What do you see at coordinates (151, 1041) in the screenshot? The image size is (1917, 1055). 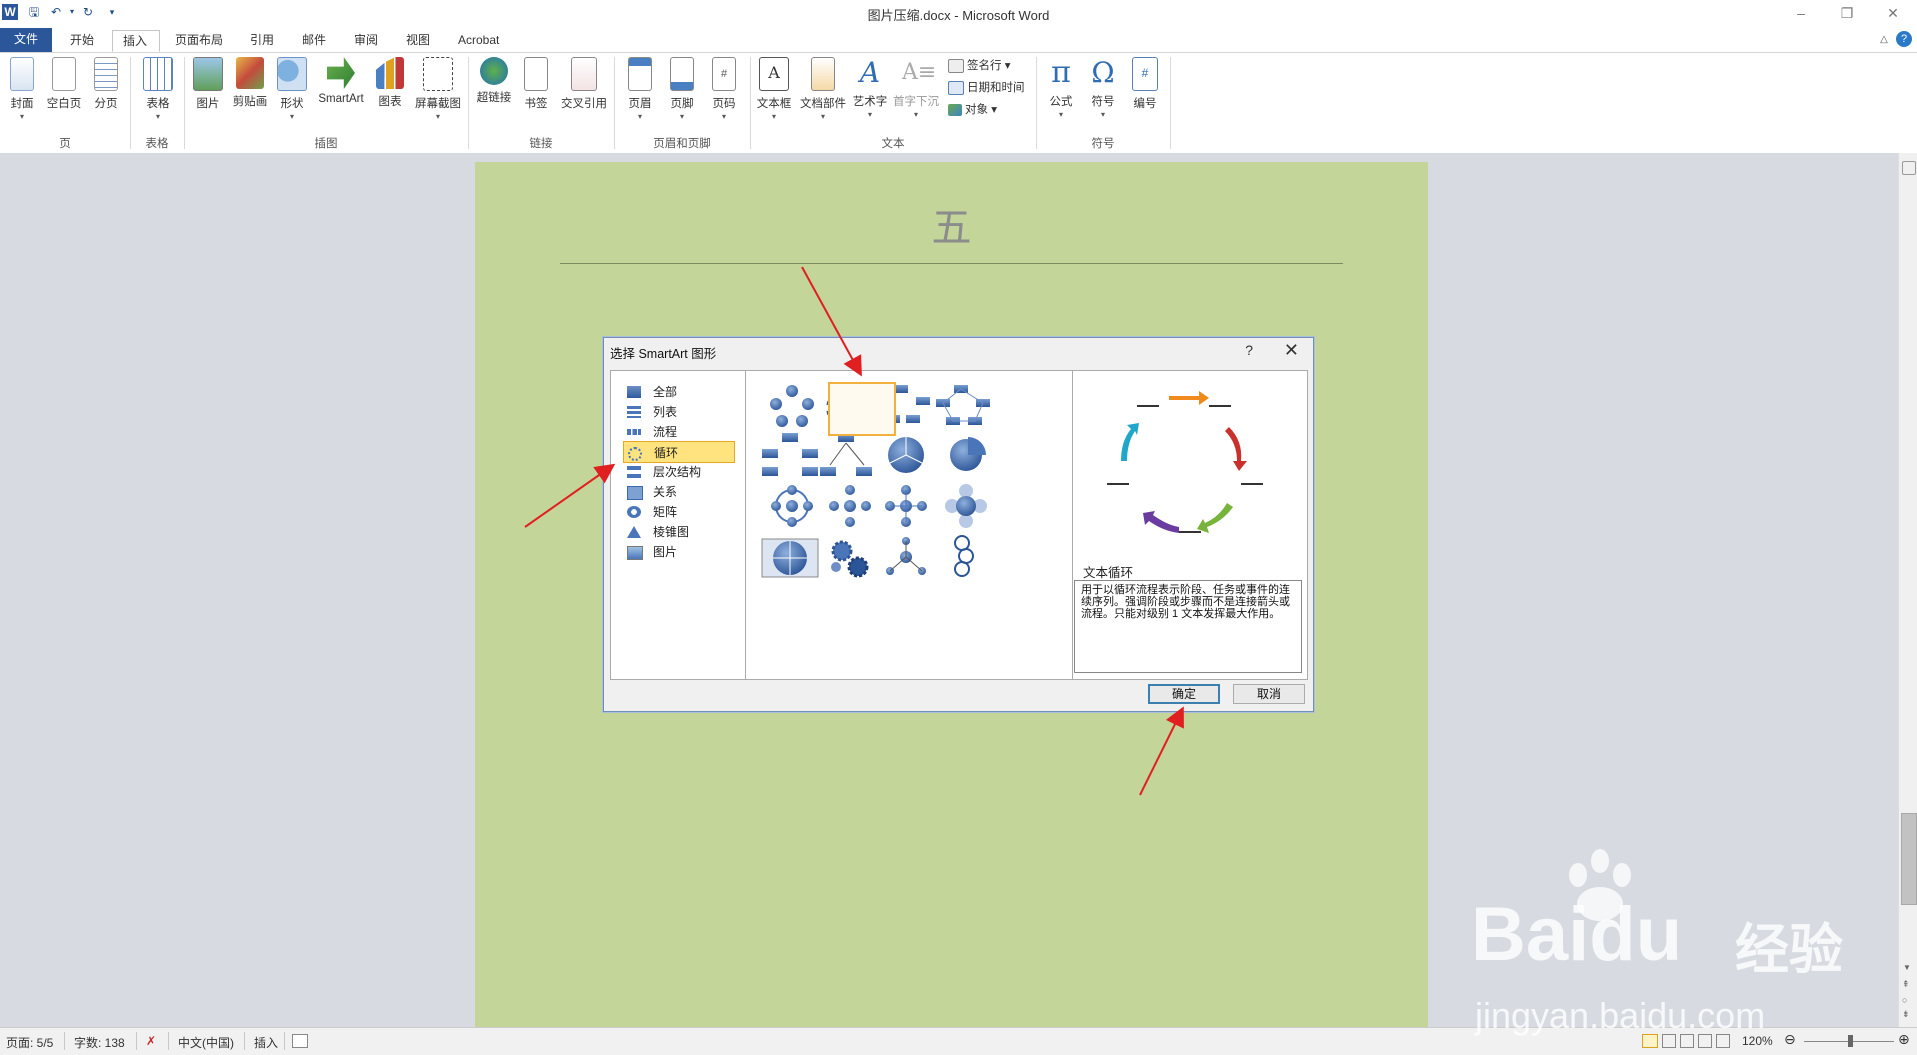 I see `proofing-icon: ✗` at bounding box center [151, 1041].